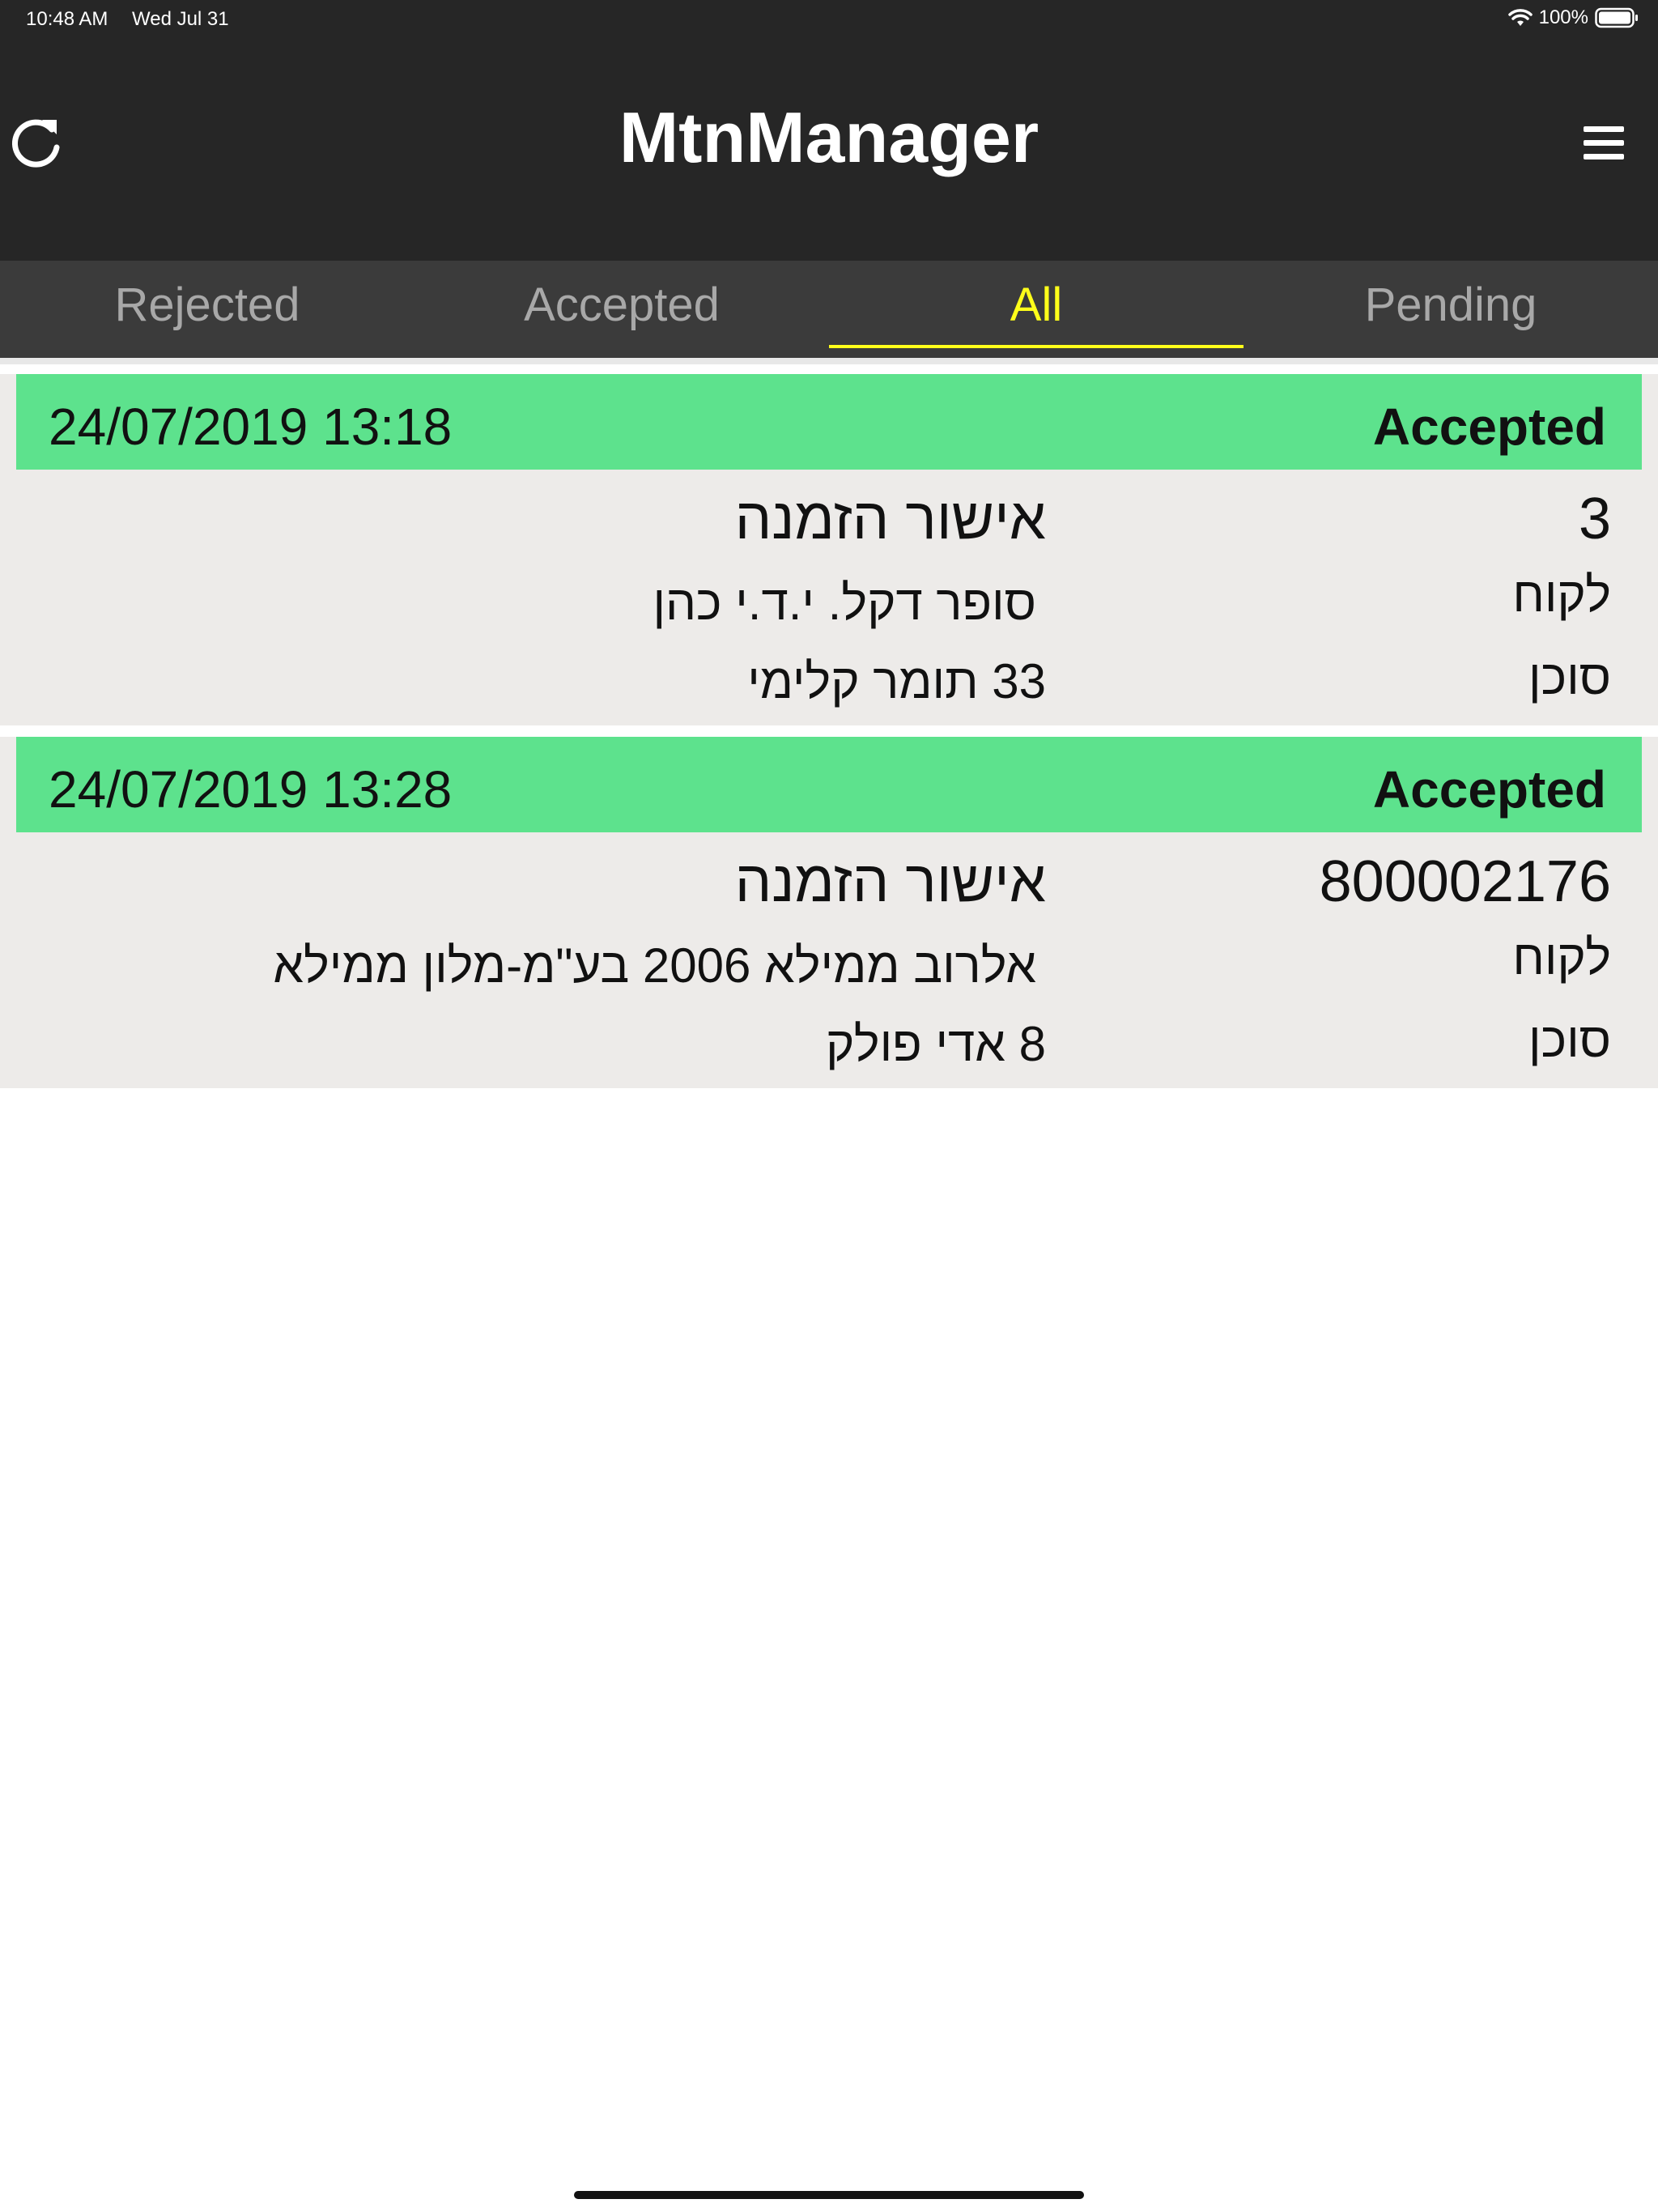 This screenshot has height=2212, width=1658. I want to click on app-title: MtnManager, so click(829, 137).